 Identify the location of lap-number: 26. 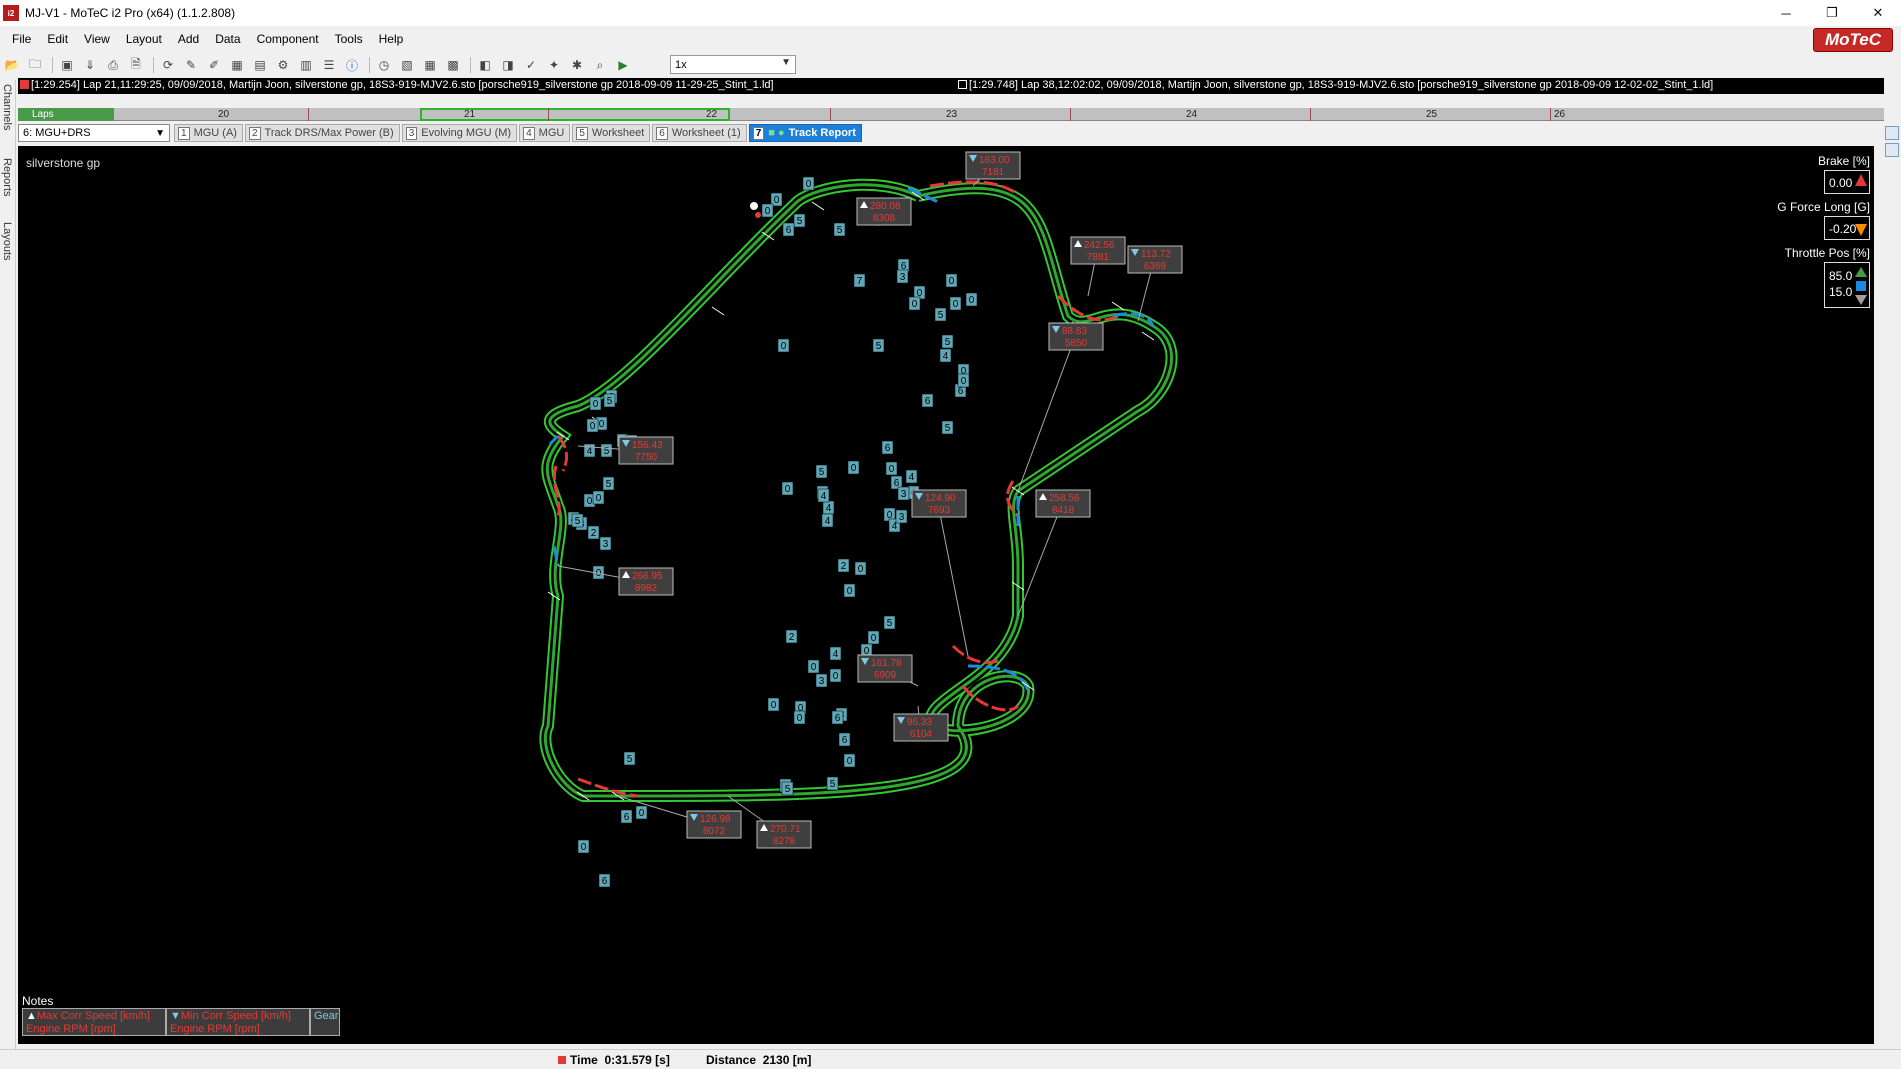
(1559, 114).